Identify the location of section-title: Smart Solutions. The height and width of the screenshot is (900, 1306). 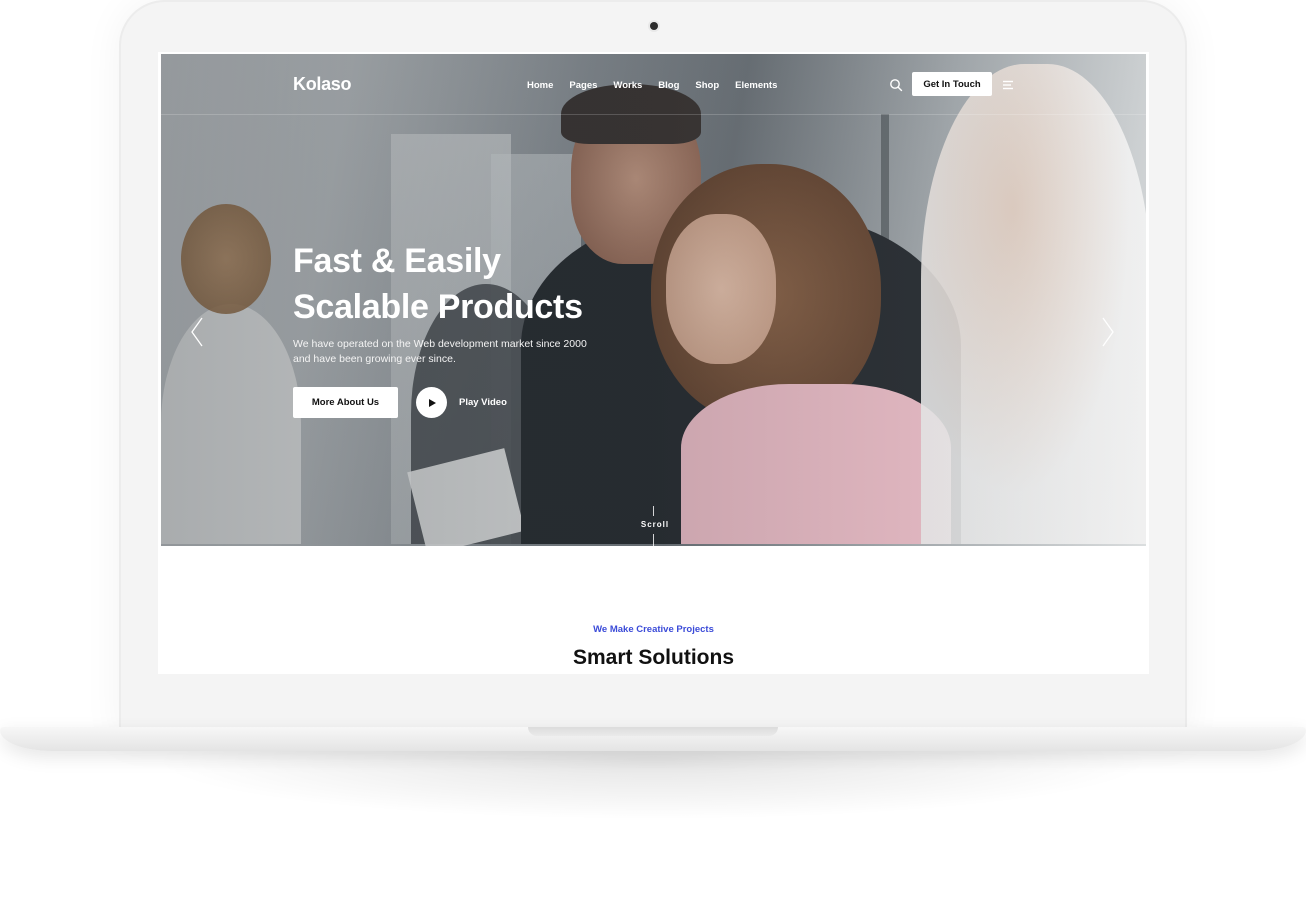
(653, 657).